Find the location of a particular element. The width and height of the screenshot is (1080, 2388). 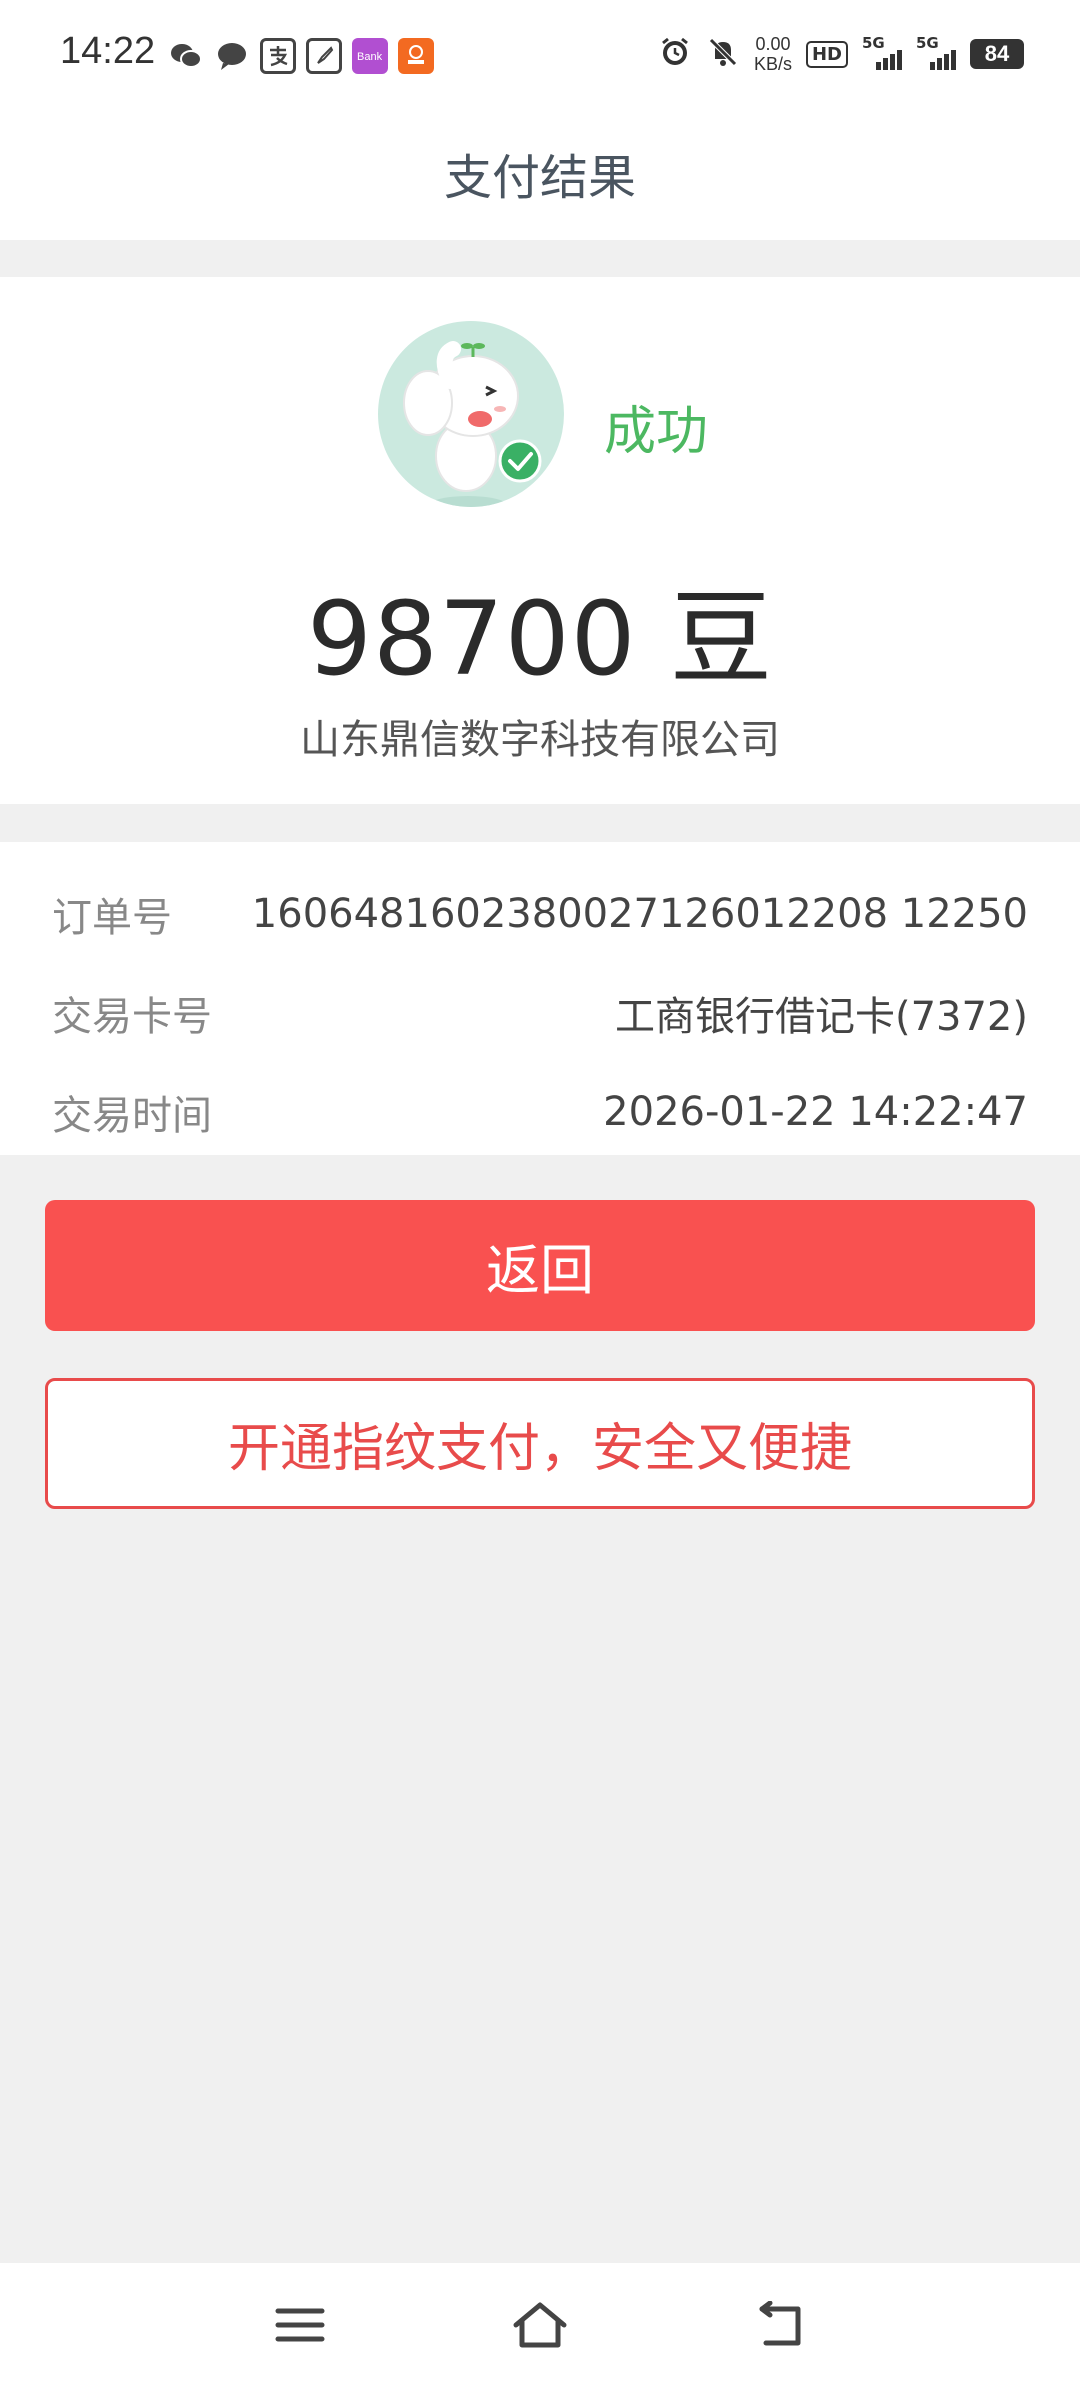

signal-1-label: 5G is located at coordinates (873, 43).